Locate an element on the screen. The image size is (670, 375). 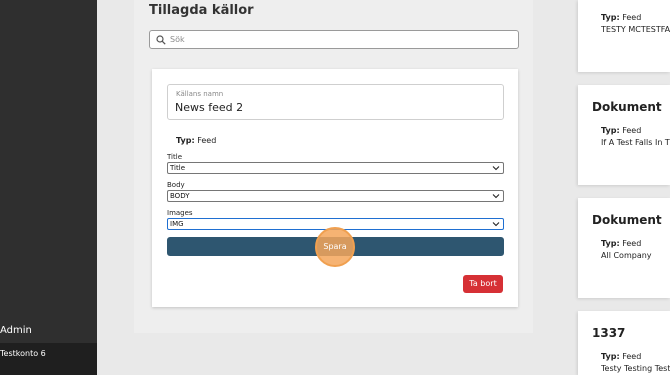
source-card-subtitle: All Company is located at coordinates (626, 255).